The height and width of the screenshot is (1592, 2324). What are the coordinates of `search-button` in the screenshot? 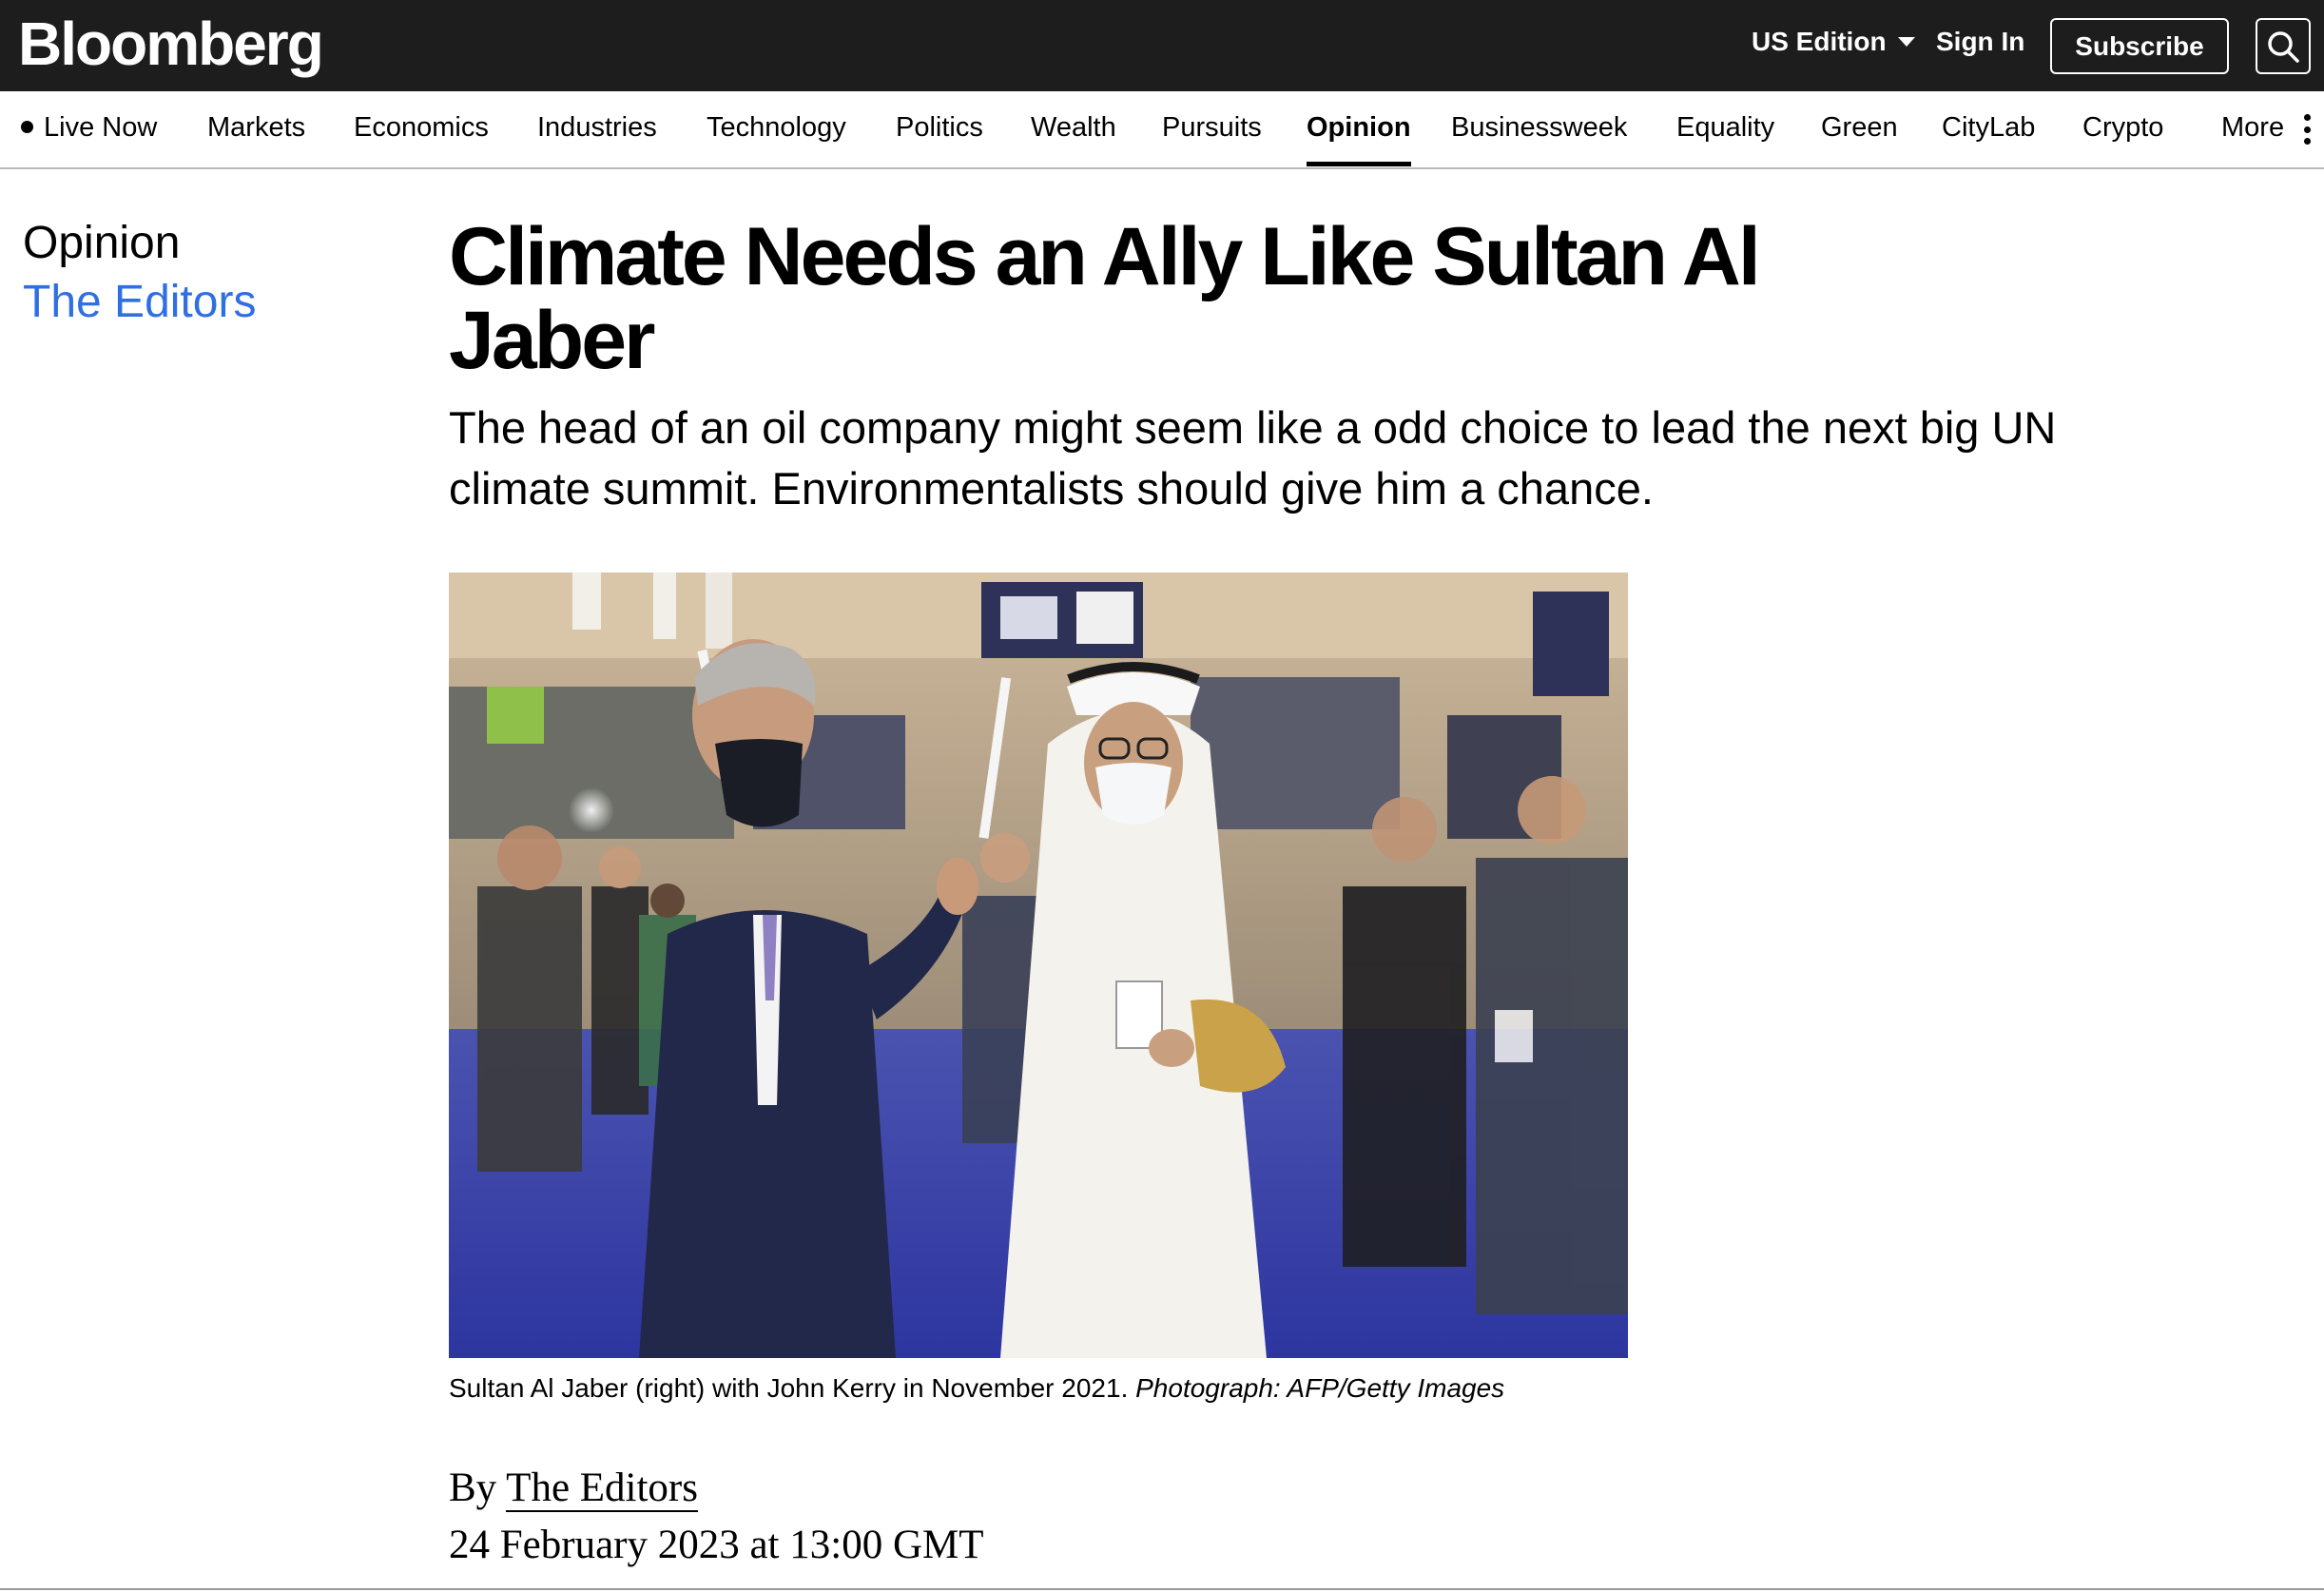 It's located at (2283, 46).